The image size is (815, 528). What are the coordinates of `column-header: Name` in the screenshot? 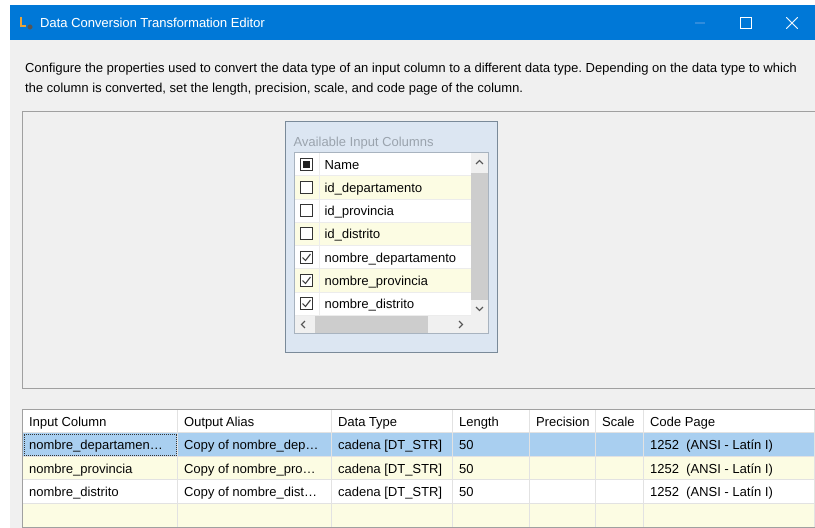 It's located at (340, 164).